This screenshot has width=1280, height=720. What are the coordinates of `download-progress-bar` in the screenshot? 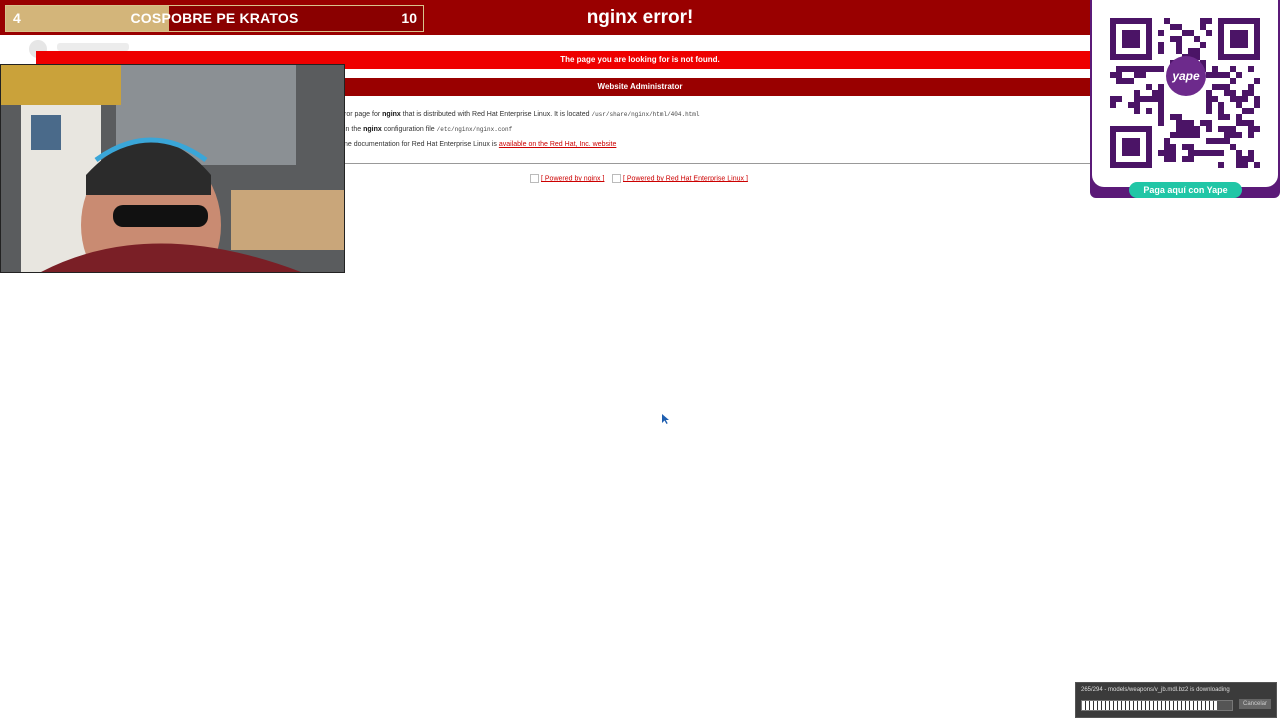 It's located at (1157, 705).